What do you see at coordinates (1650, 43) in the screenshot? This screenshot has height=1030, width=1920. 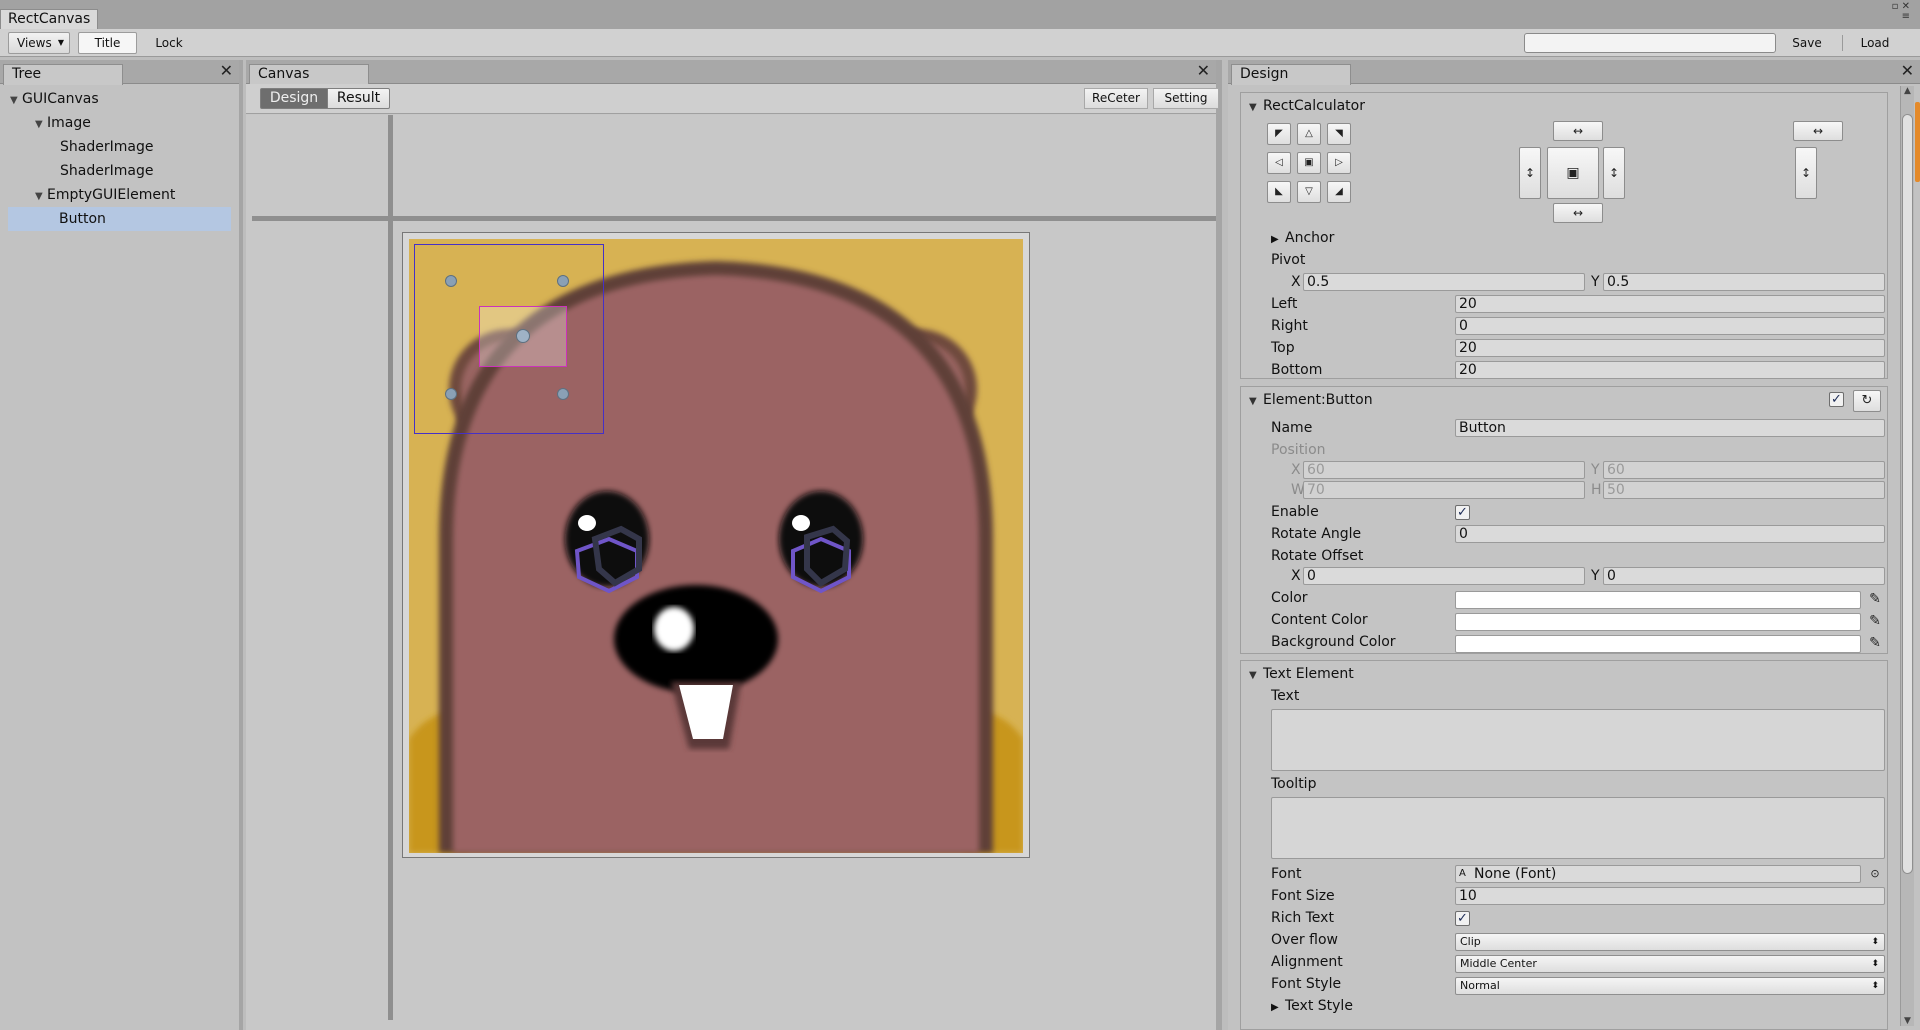 I see `search-input` at bounding box center [1650, 43].